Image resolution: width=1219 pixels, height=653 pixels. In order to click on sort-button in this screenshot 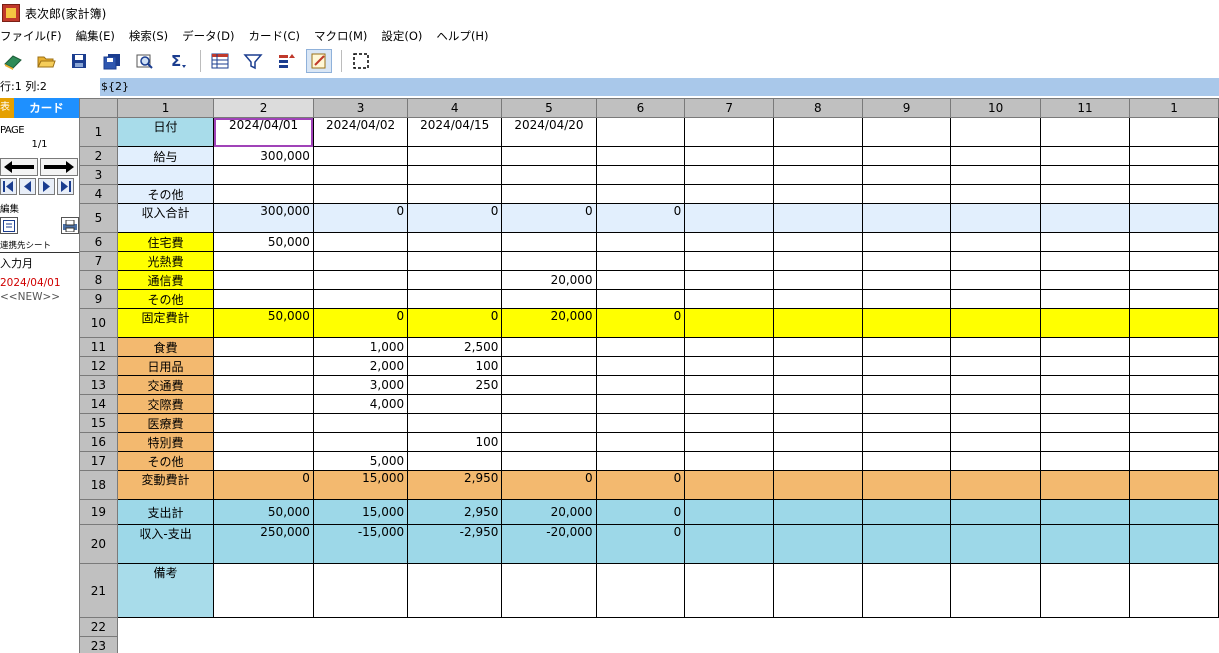, I will do `click(286, 61)`.